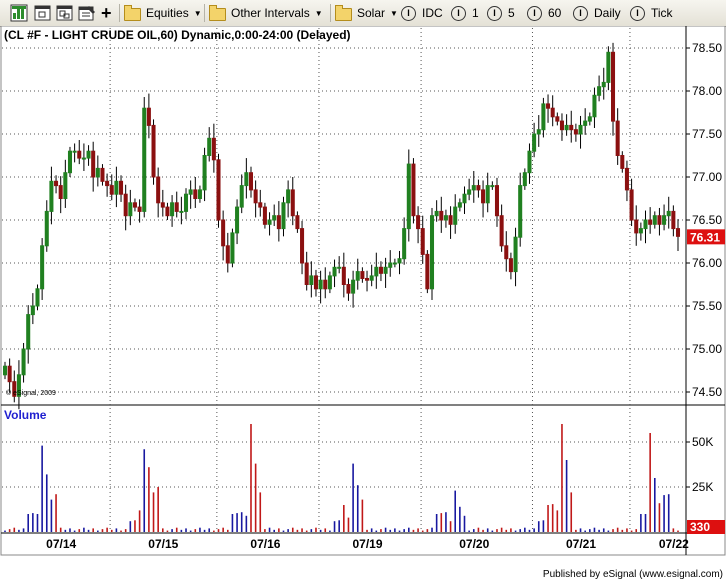  What do you see at coordinates (19, 13) in the screenshot?
I see `chart-icon` at bounding box center [19, 13].